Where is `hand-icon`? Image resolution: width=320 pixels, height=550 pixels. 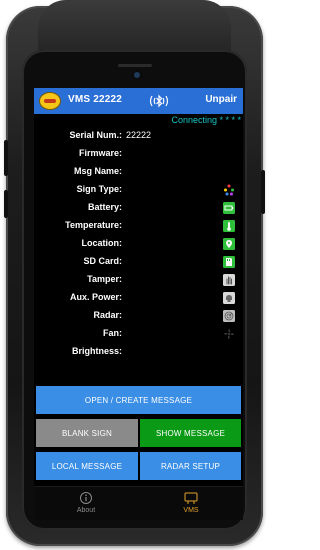
hand-icon is located at coordinates (229, 280).